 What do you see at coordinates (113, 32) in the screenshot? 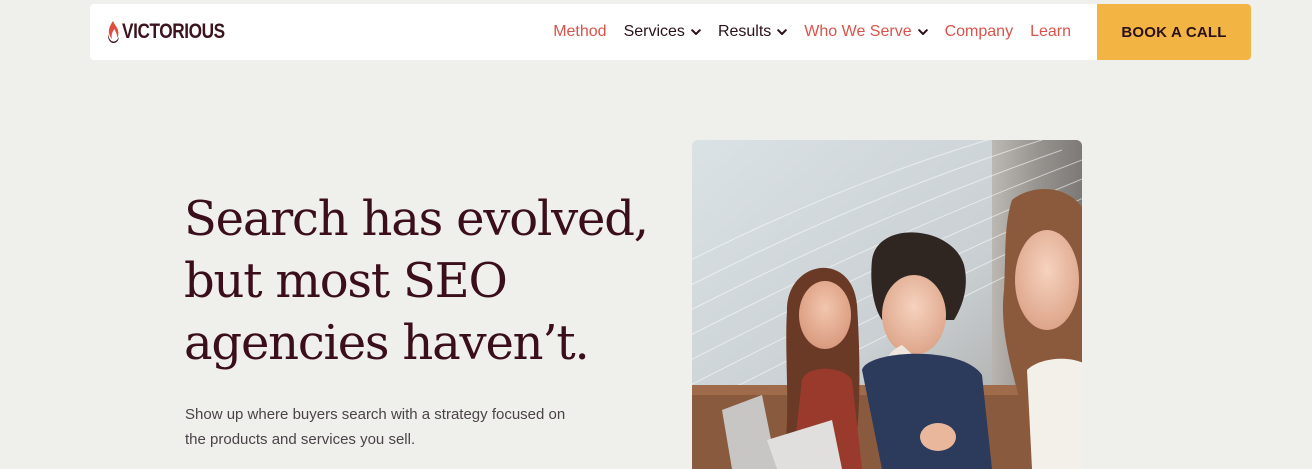
I see `flame-logo-icon` at bounding box center [113, 32].